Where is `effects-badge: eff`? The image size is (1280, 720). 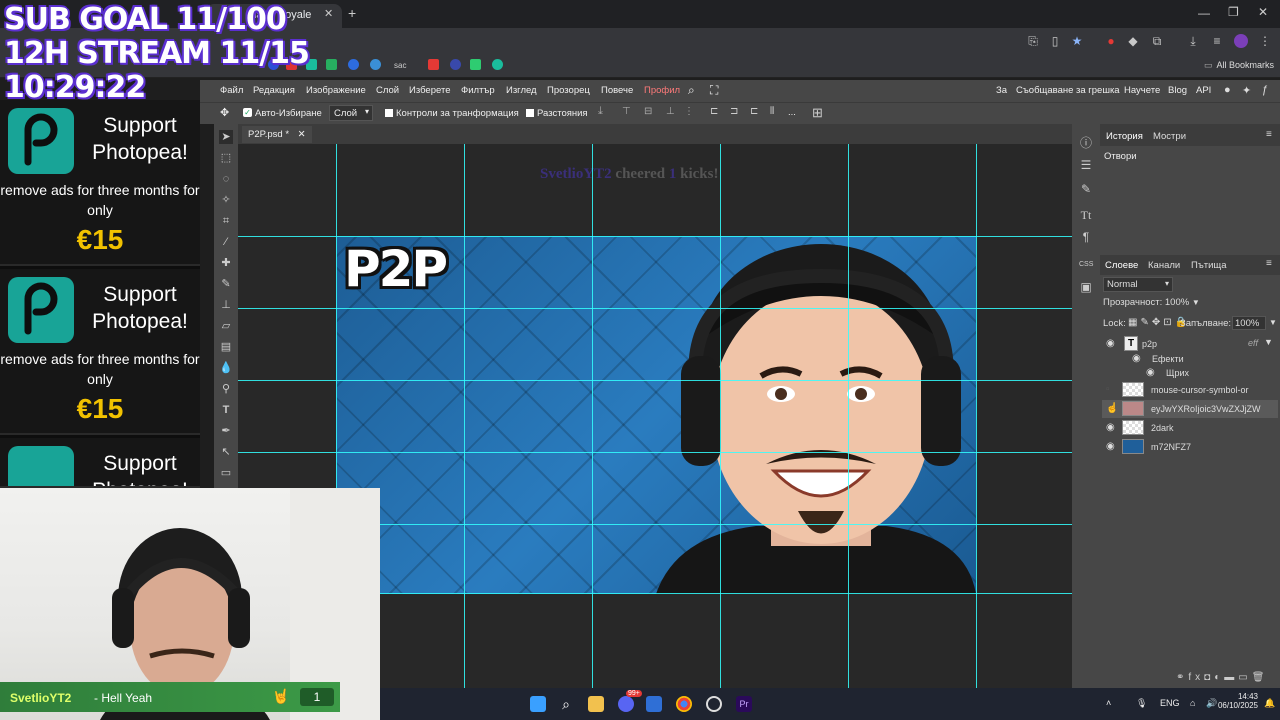
effects-badge: eff is located at coordinates (1253, 343).